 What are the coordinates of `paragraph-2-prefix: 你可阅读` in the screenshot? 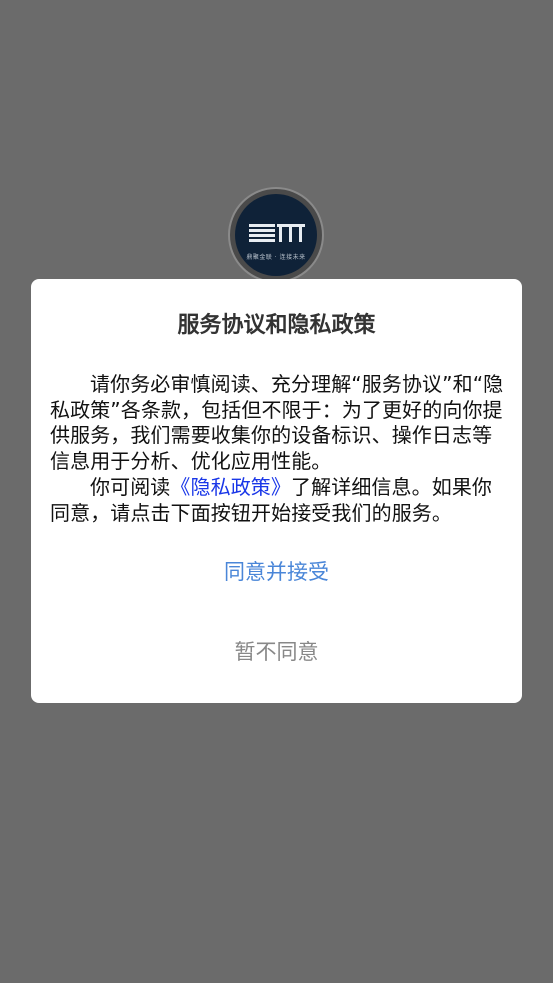 It's located at (130, 486).